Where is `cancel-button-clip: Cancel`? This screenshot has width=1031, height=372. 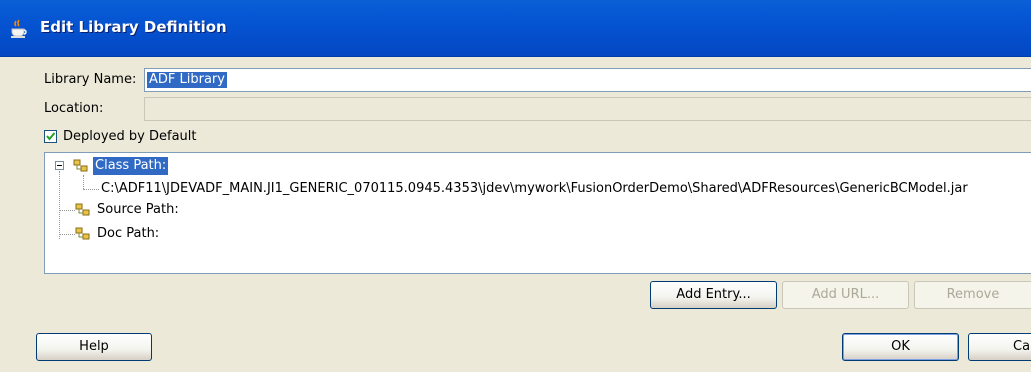
cancel-button-clip: Cancel is located at coordinates (999, 347).